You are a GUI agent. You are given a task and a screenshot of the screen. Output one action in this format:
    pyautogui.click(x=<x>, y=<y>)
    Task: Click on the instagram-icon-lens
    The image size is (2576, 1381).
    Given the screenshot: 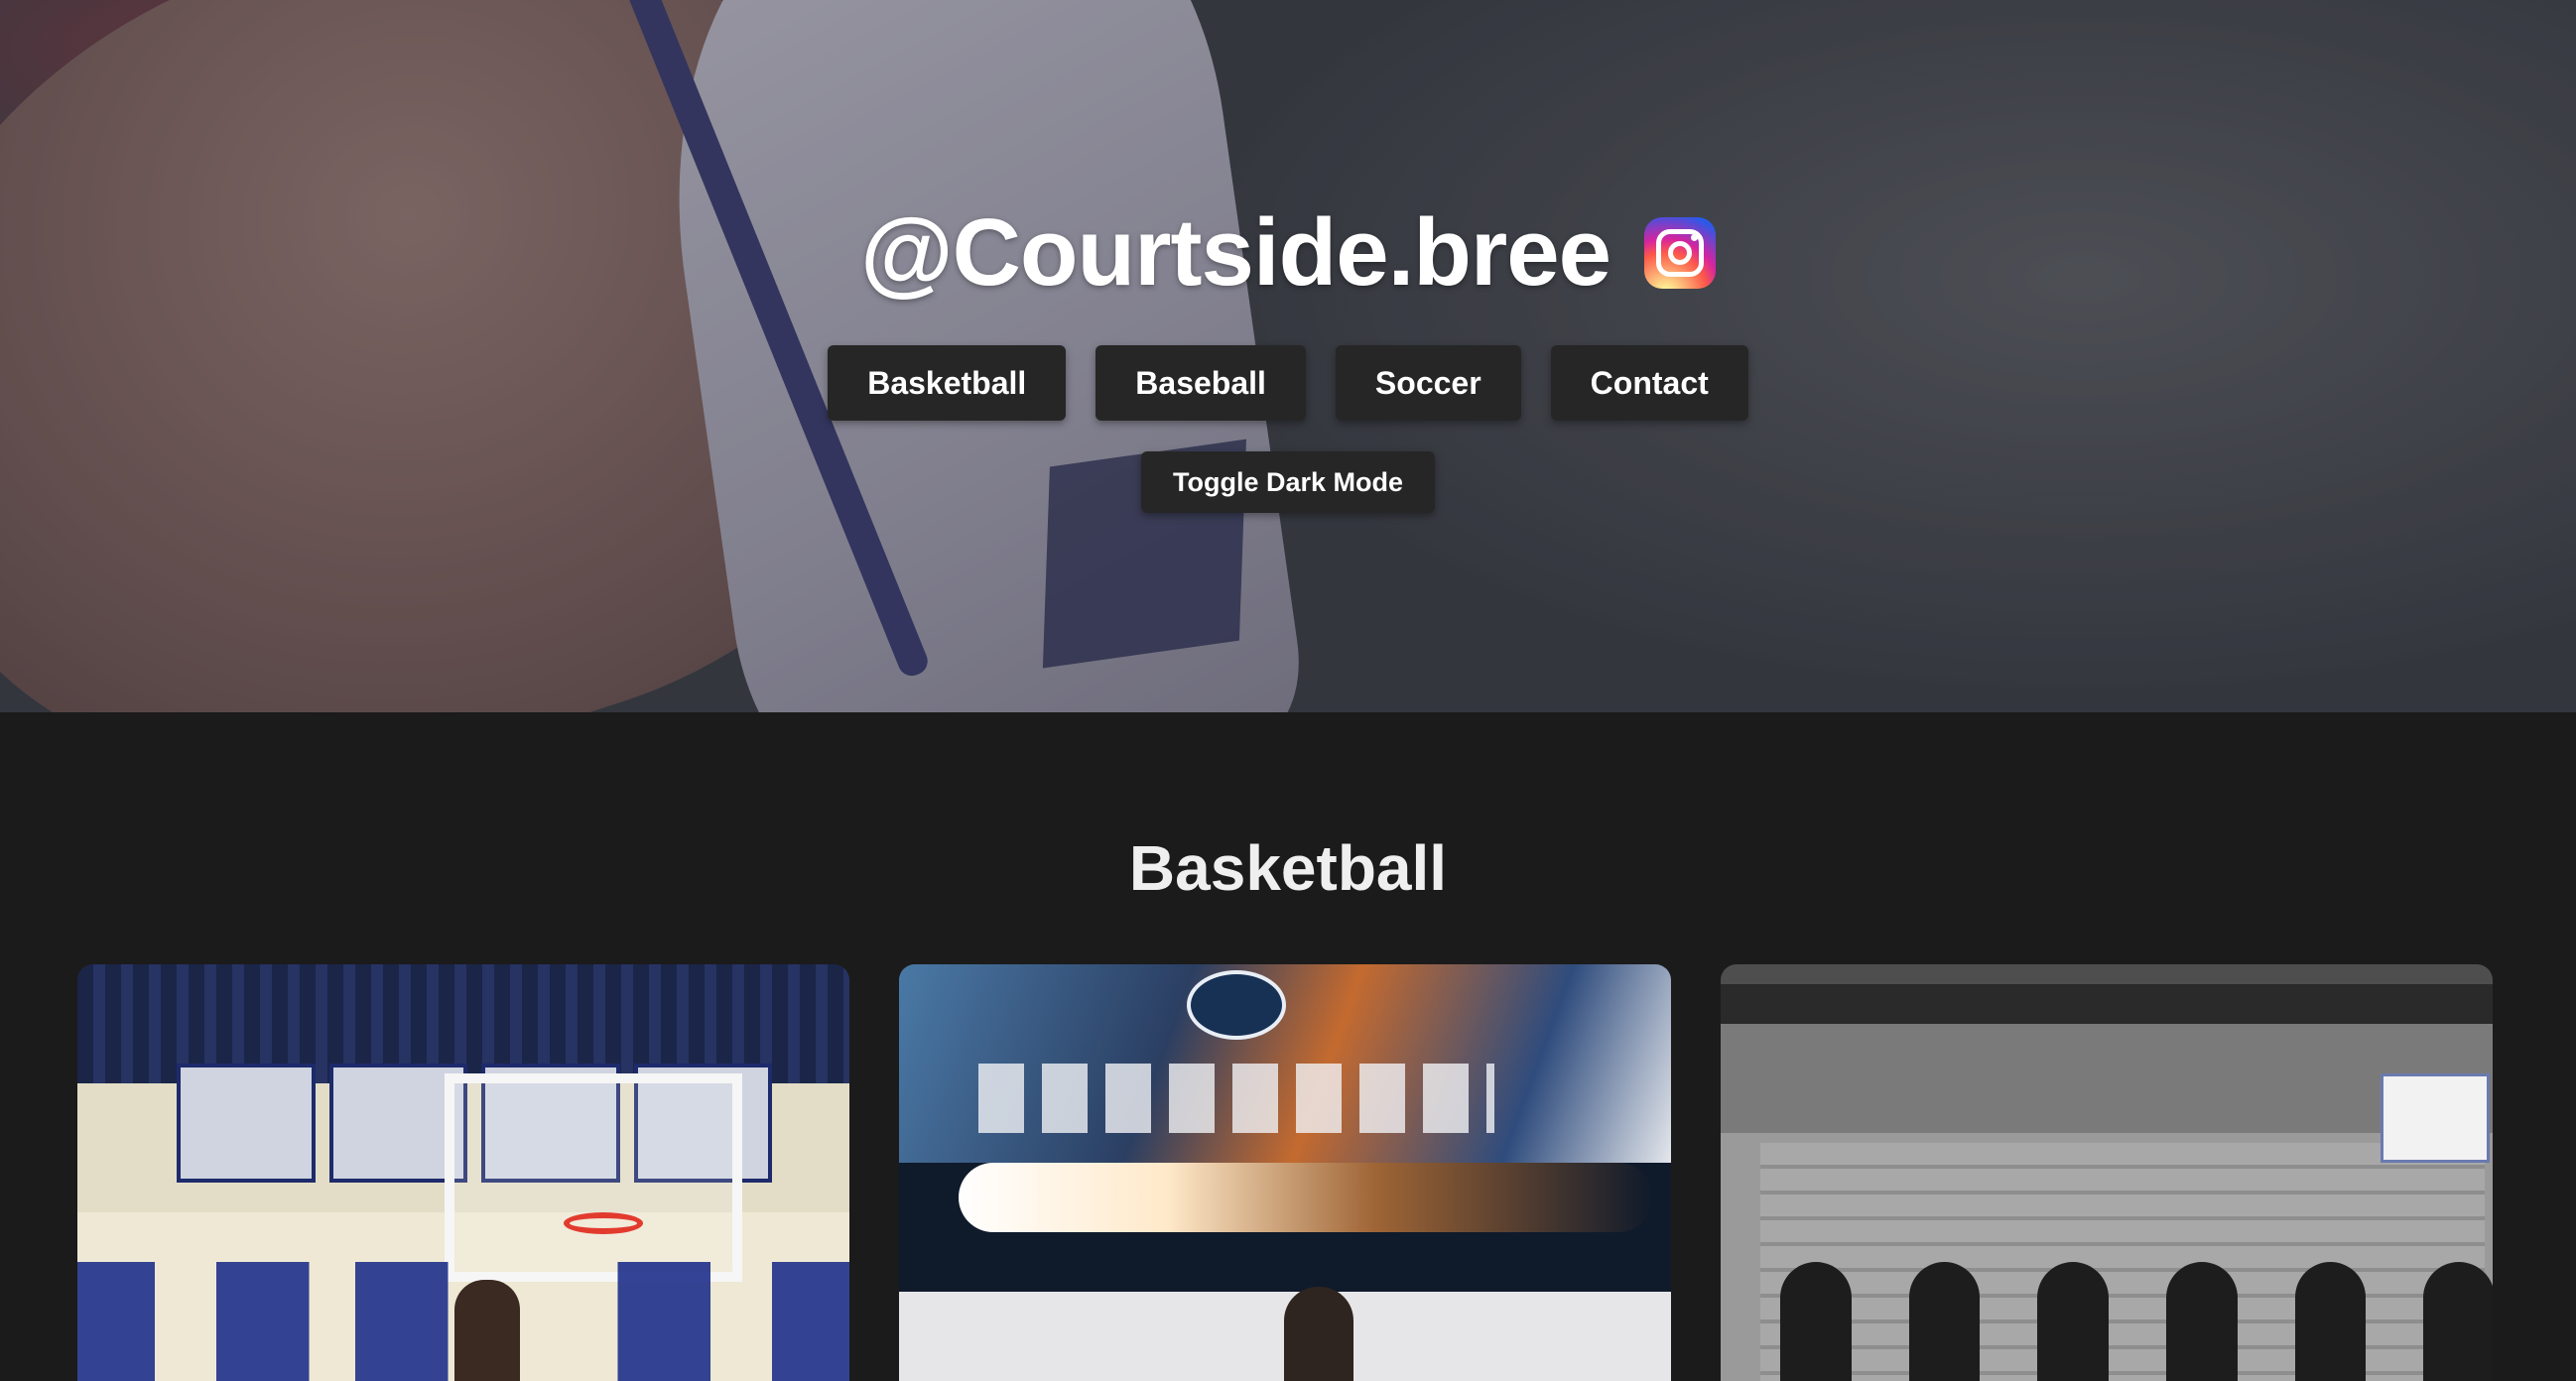 What is the action you would take?
    pyautogui.click(x=1681, y=253)
    